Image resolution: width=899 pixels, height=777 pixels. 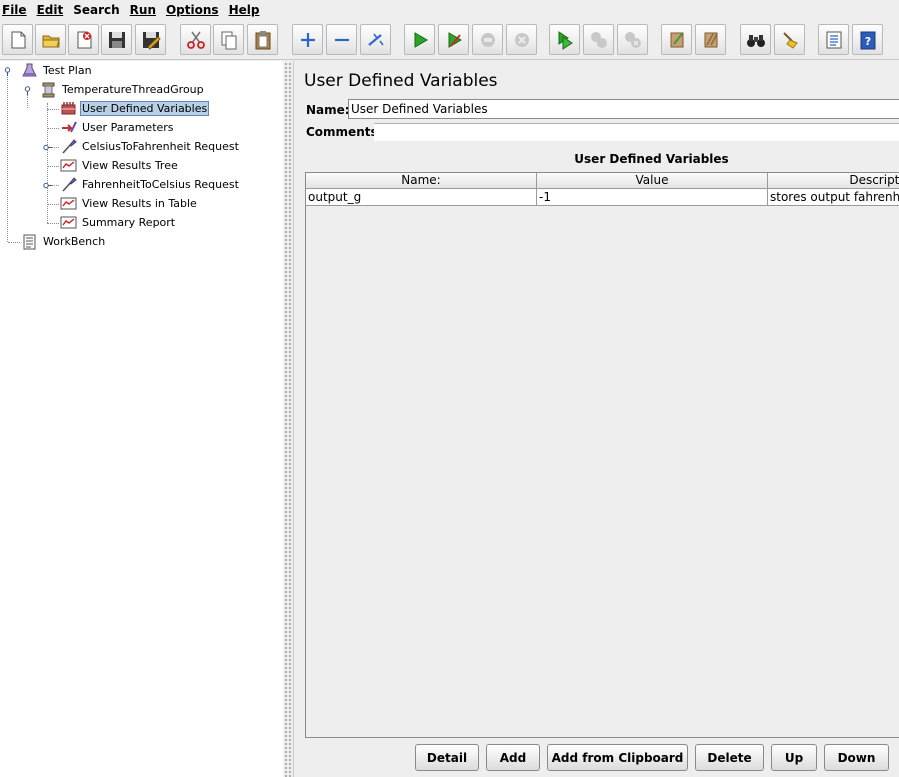 What do you see at coordinates (68, 108) in the screenshot?
I see `config-element-icon` at bounding box center [68, 108].